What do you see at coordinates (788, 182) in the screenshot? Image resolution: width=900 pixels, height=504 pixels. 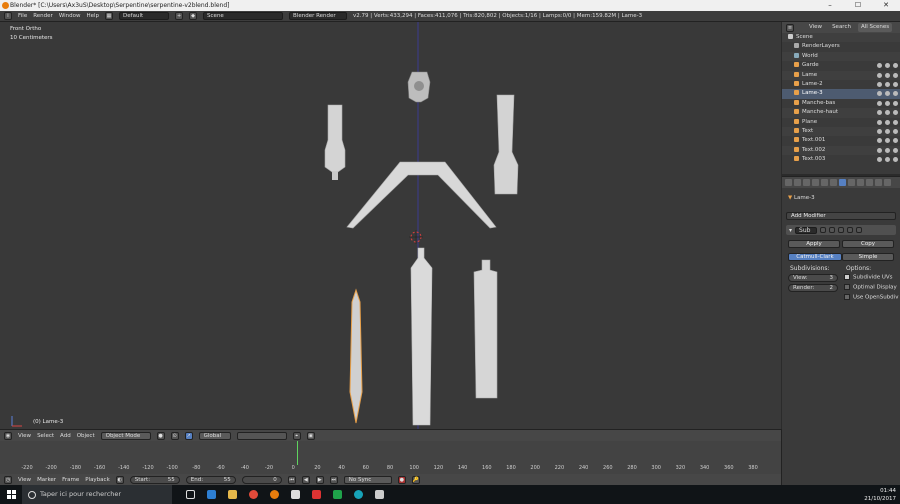 I see `render-tab-icon` at bounding box center [788, 182].